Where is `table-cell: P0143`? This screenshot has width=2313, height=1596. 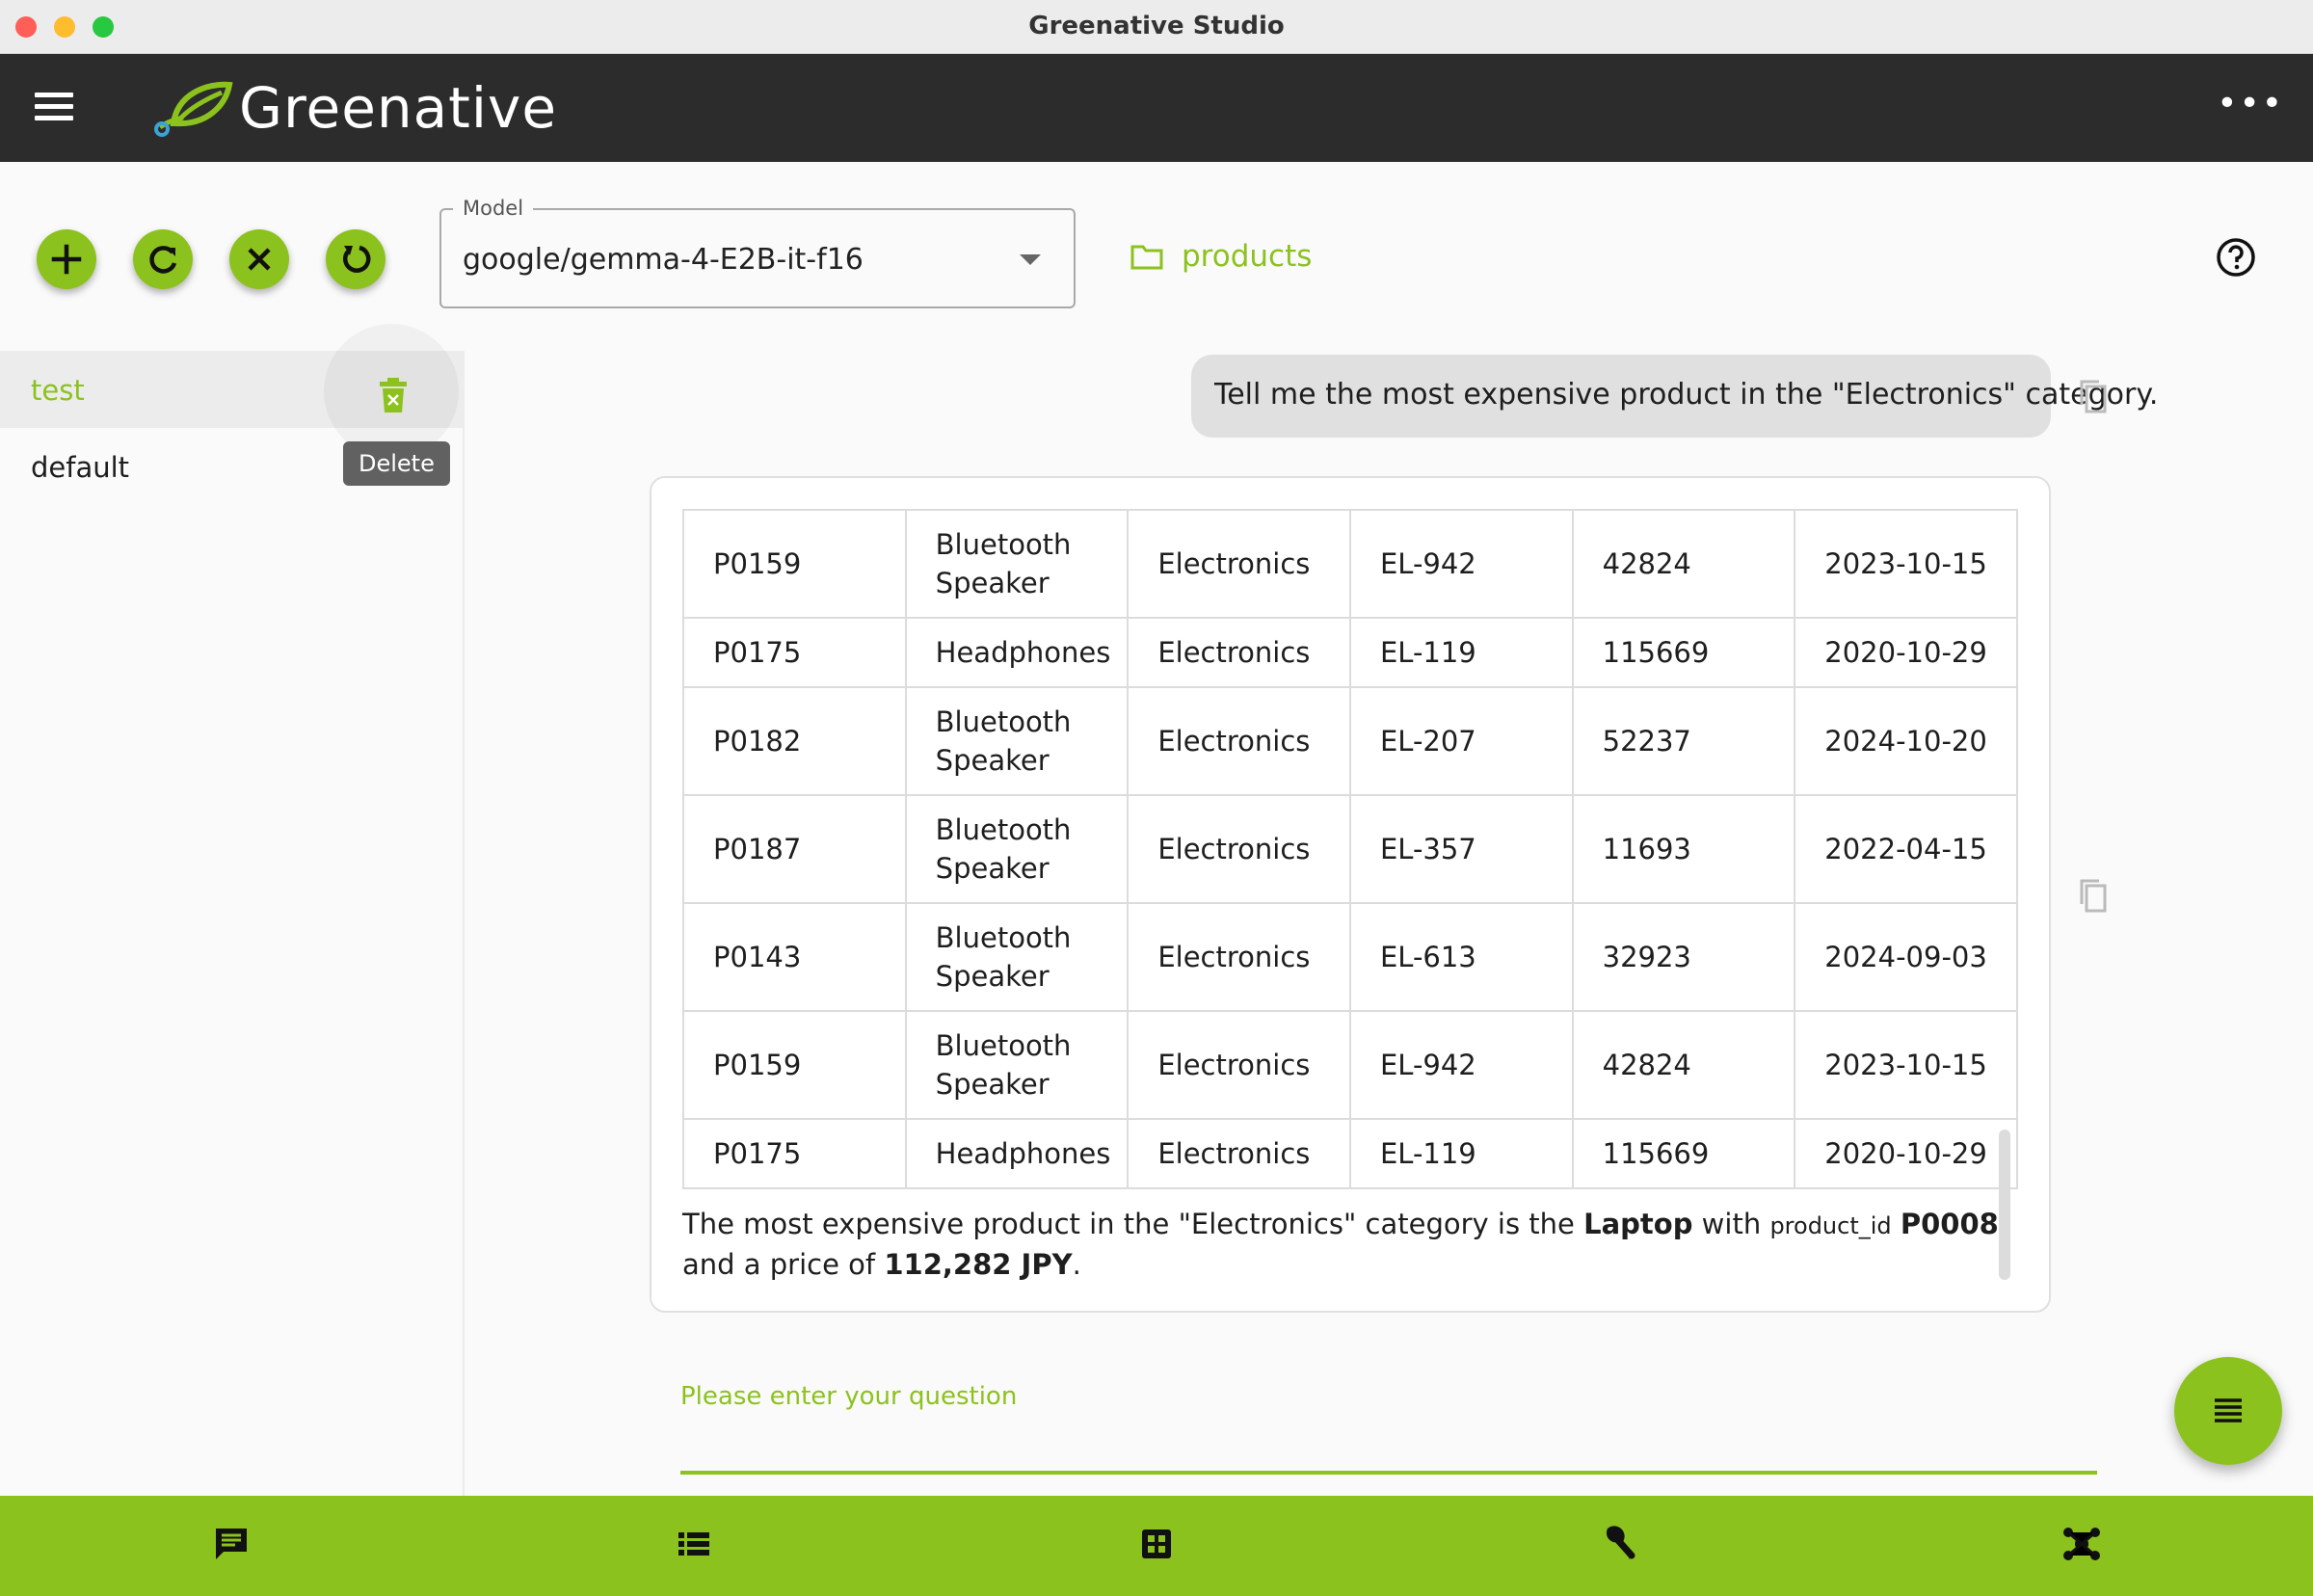
table-cell: P0143 is located at coordinates (795, 957).